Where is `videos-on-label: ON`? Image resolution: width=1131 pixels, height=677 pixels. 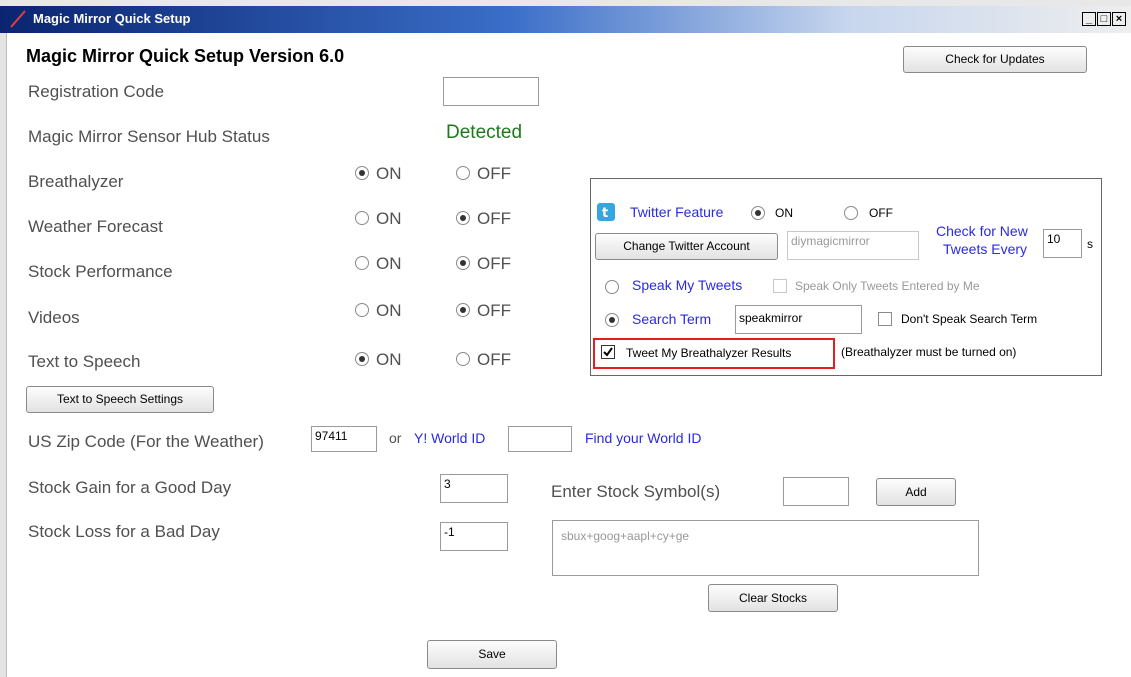 videos-on-label: ON is located at coordinates (389, 310).